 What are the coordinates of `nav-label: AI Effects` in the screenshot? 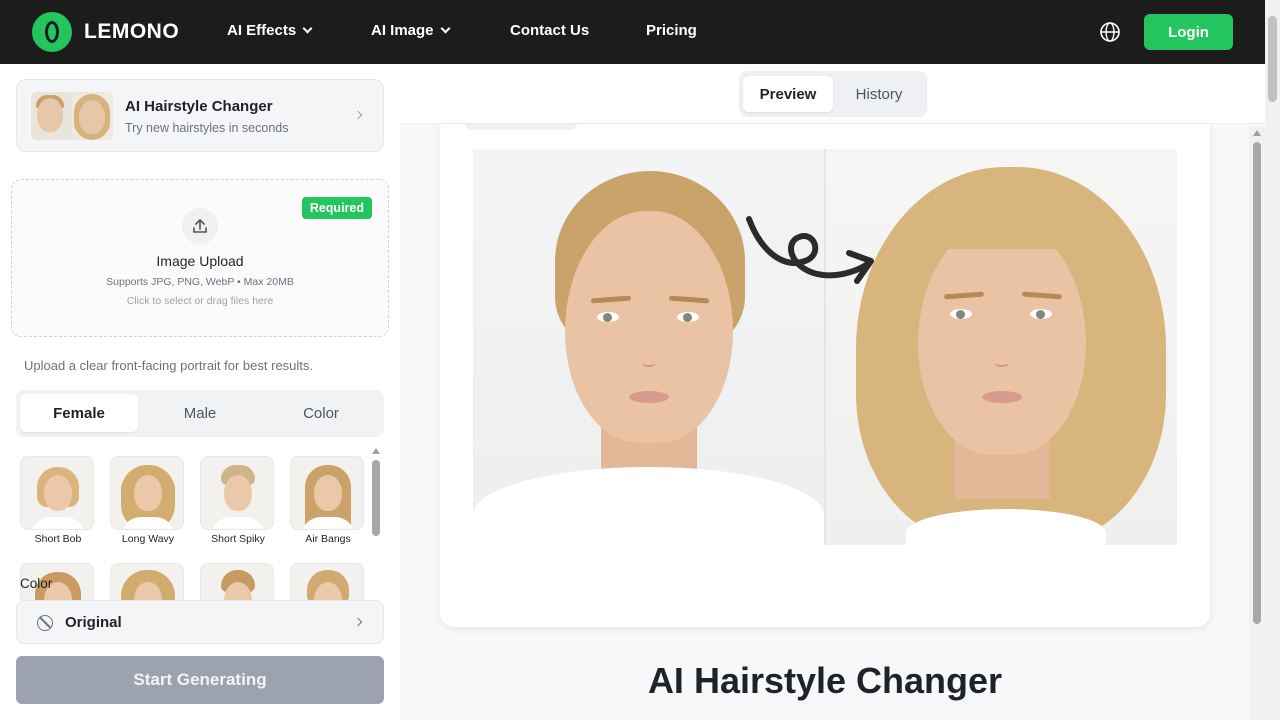 It's located at (262, 30).